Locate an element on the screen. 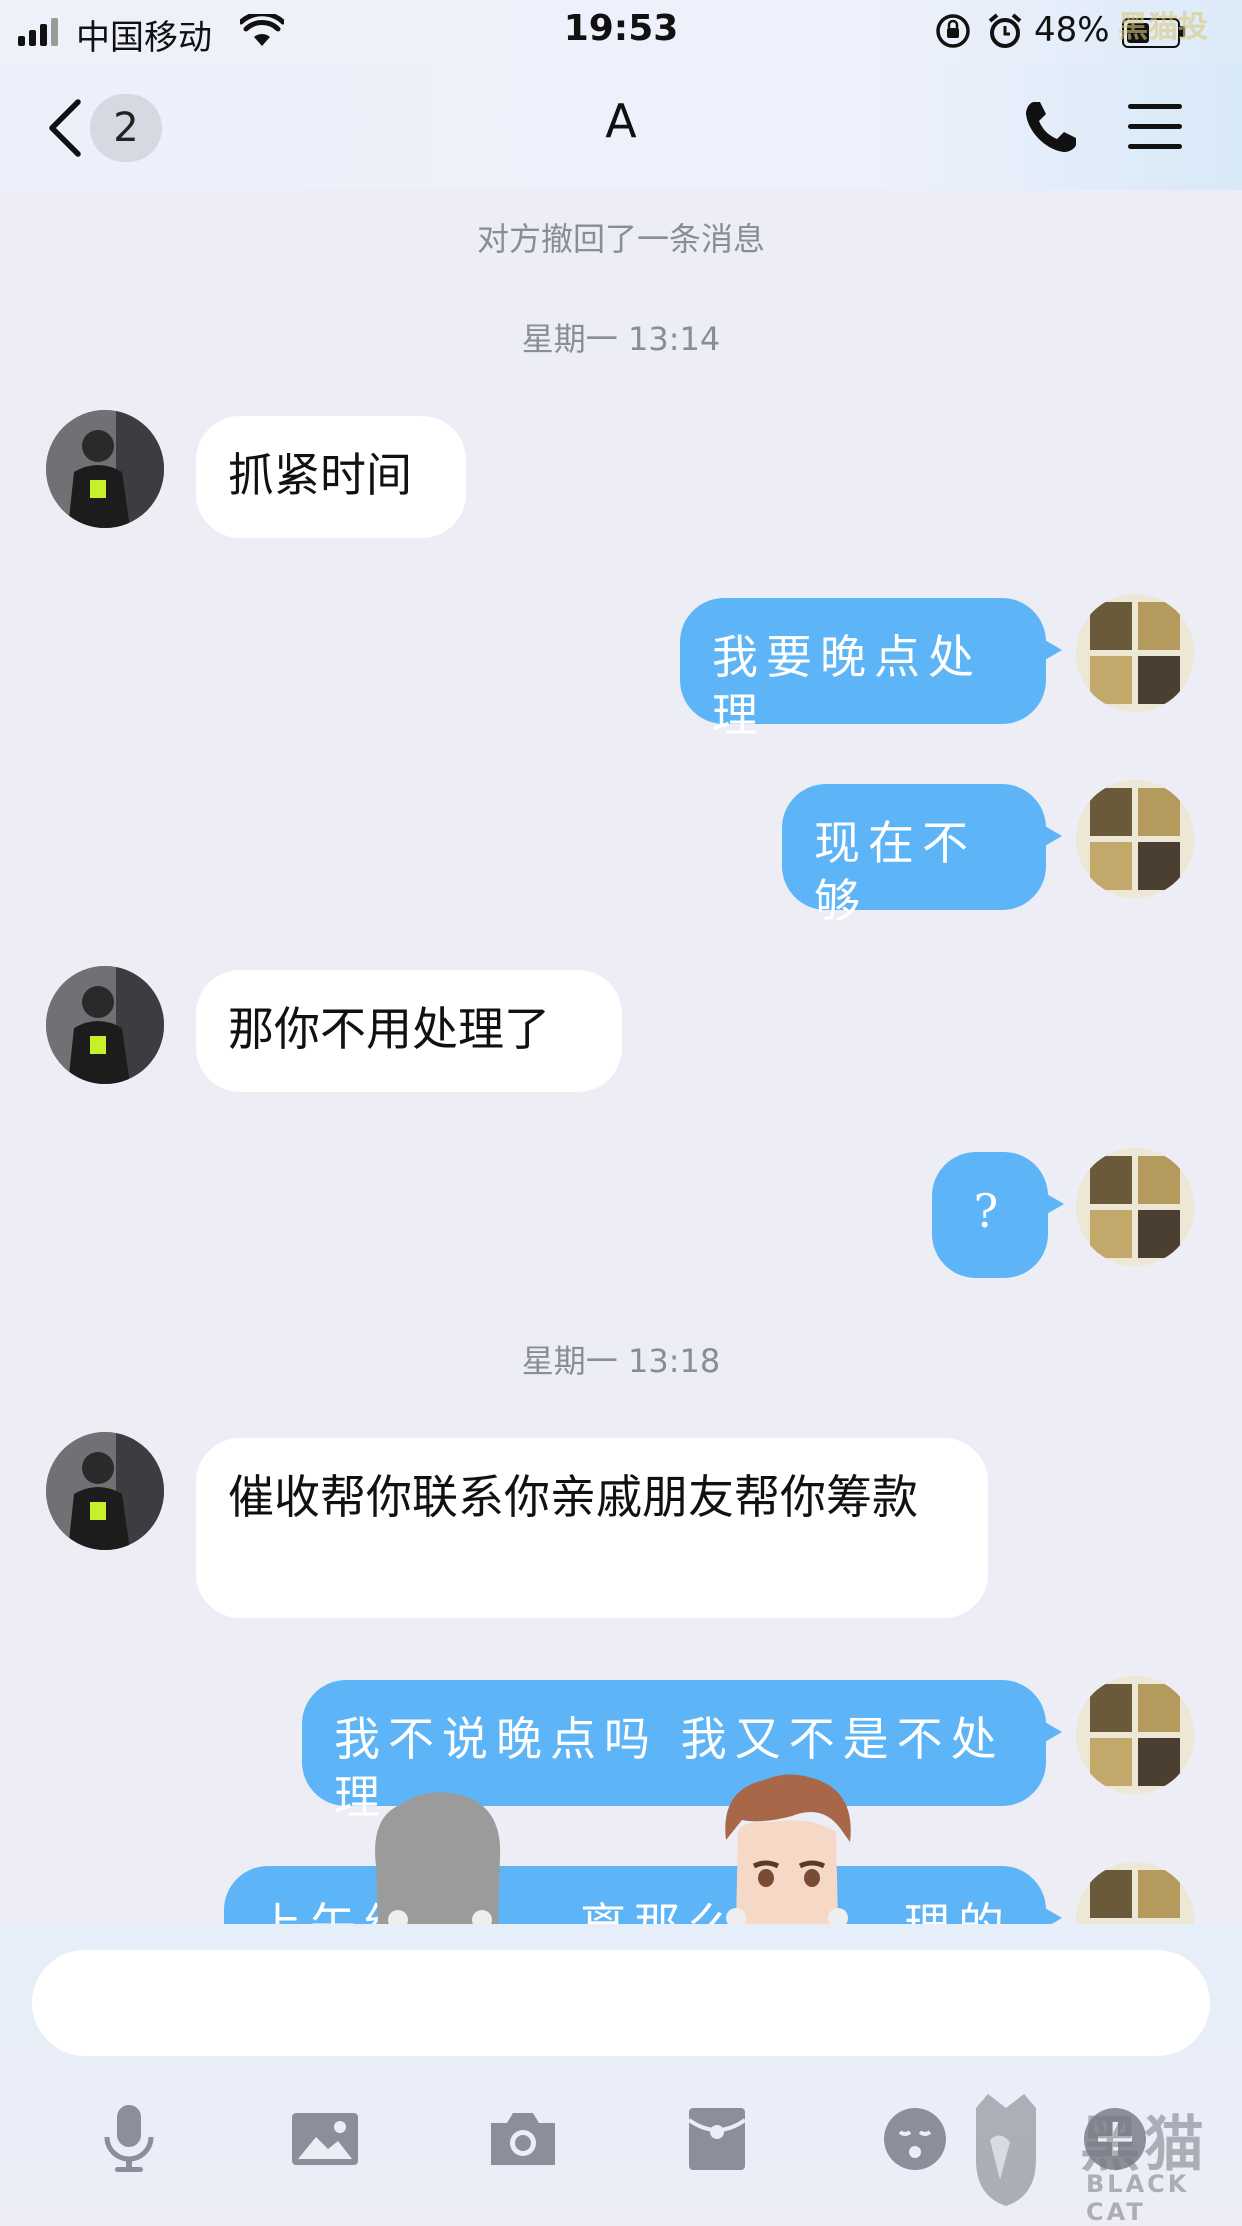 The image size is (1242, 2226). hamburger-menu-icon is located at coordinates (1155, 127).